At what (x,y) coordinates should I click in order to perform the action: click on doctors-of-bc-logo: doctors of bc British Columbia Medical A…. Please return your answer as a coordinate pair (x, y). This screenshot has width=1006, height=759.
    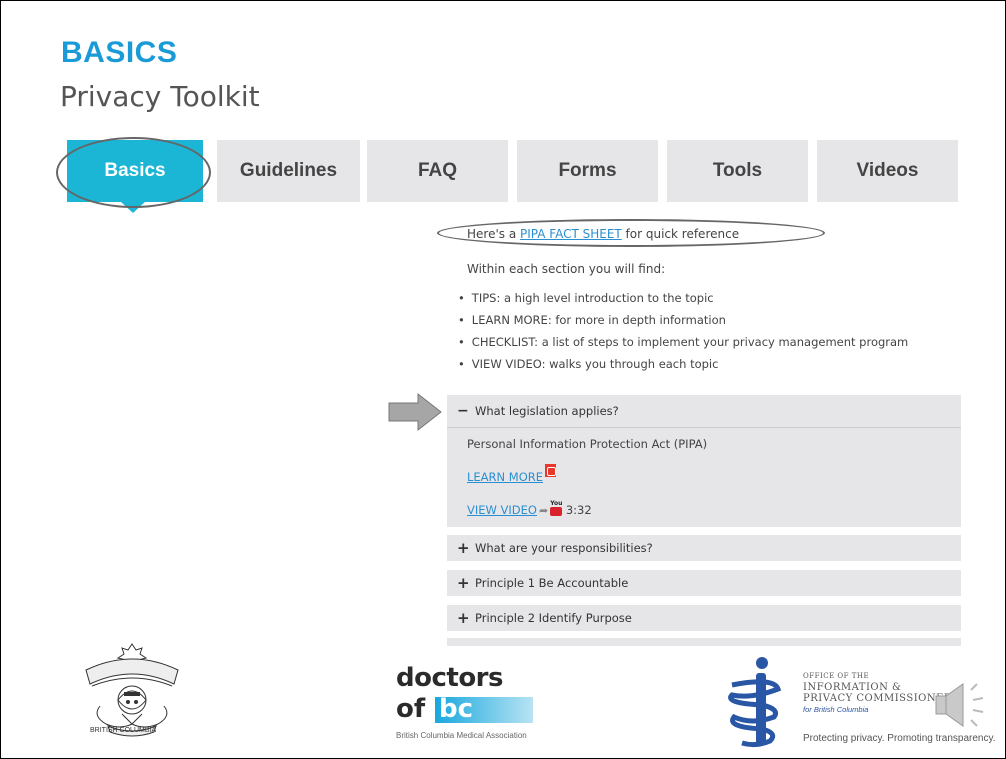
    Looking at the image, I should click on (464, 701).